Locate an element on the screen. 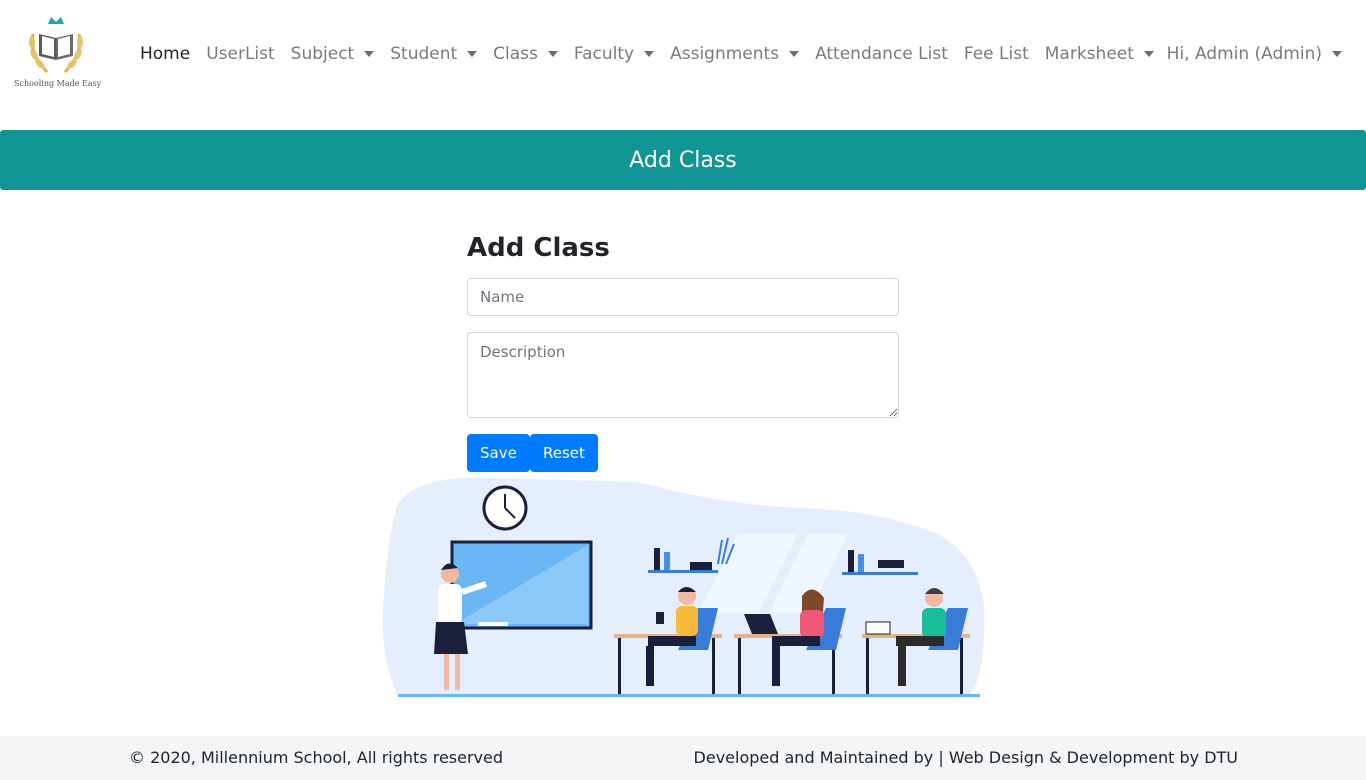 This screenshot has width=1366, height=780. user-greeting: Hi, Admin (Admin) is located at coordinates (1244, 54).